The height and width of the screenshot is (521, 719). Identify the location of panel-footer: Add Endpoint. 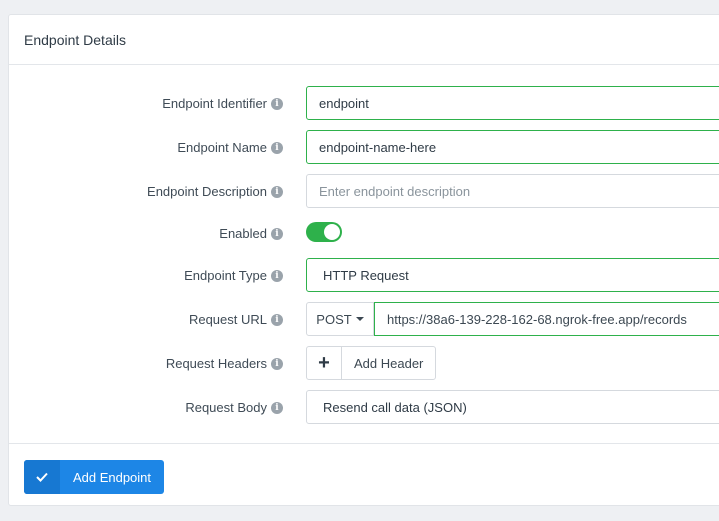
(364, 468).